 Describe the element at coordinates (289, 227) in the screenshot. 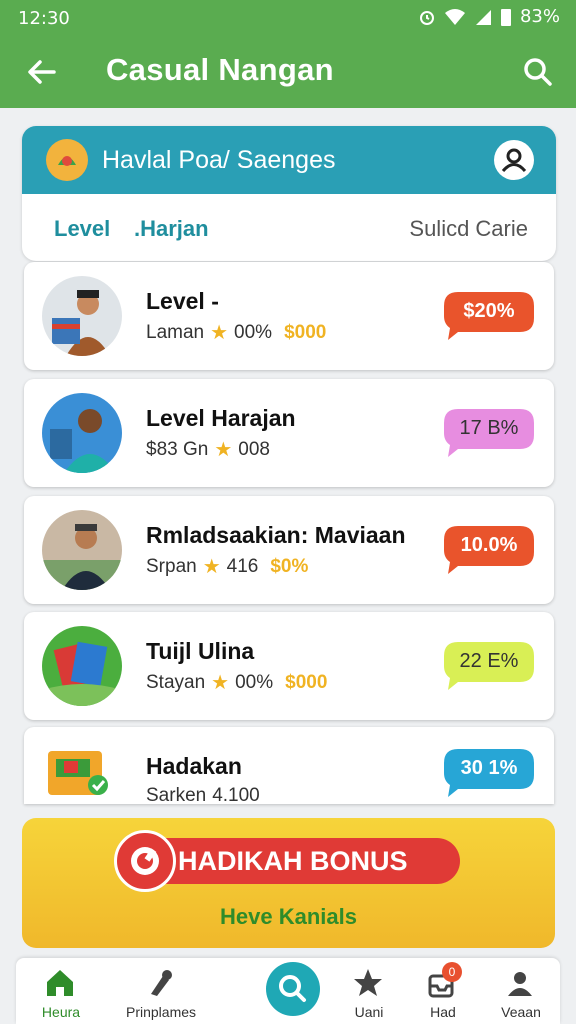

I see `header-card-columns: Level .Harjan Sulicd Carie` at that location.